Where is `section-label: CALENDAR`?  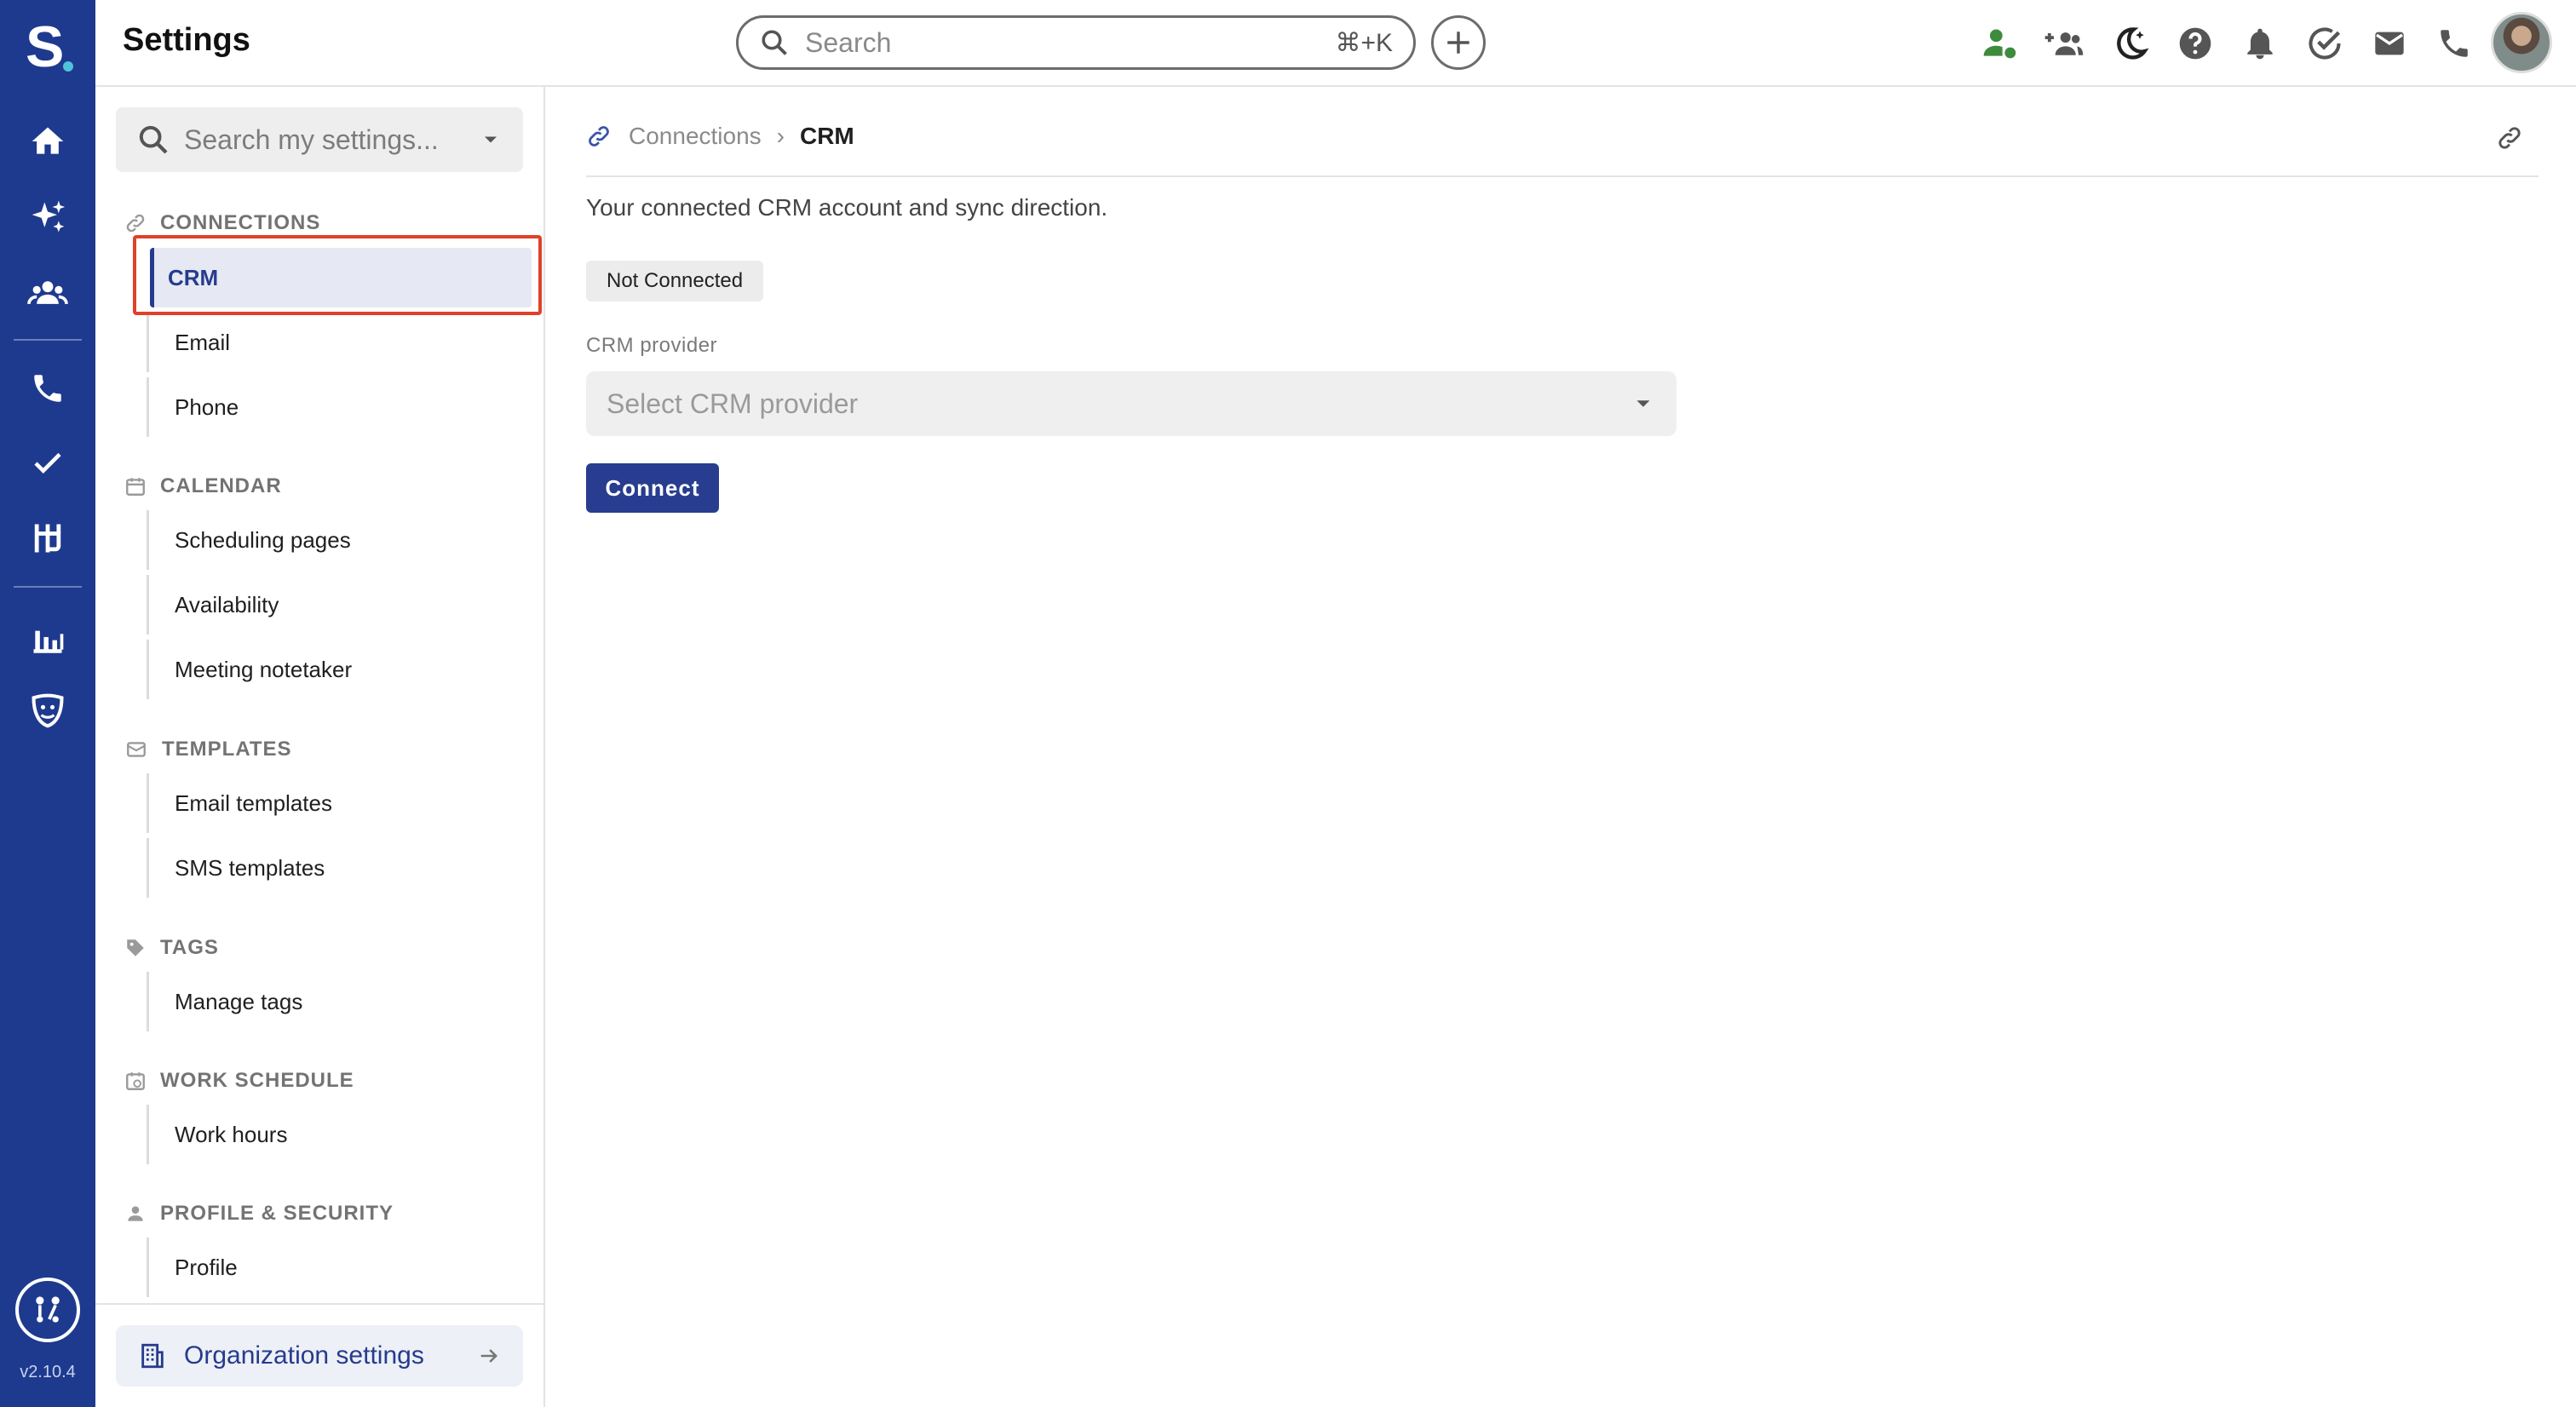
section-label: CALENDAR is located at coordinates (221, 485).